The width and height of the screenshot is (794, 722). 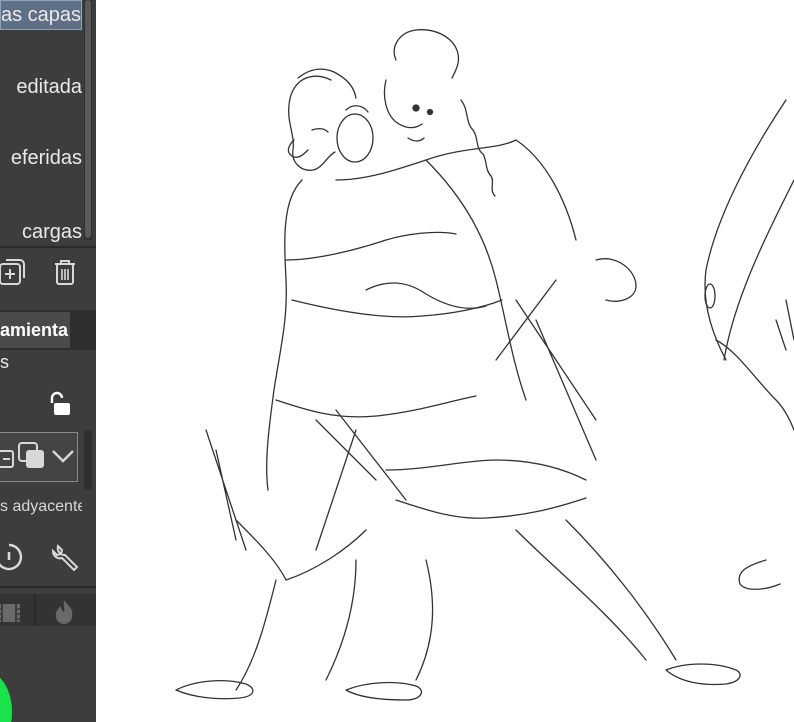 I want to click on new-layer-icon, so click(x=13, y=272).